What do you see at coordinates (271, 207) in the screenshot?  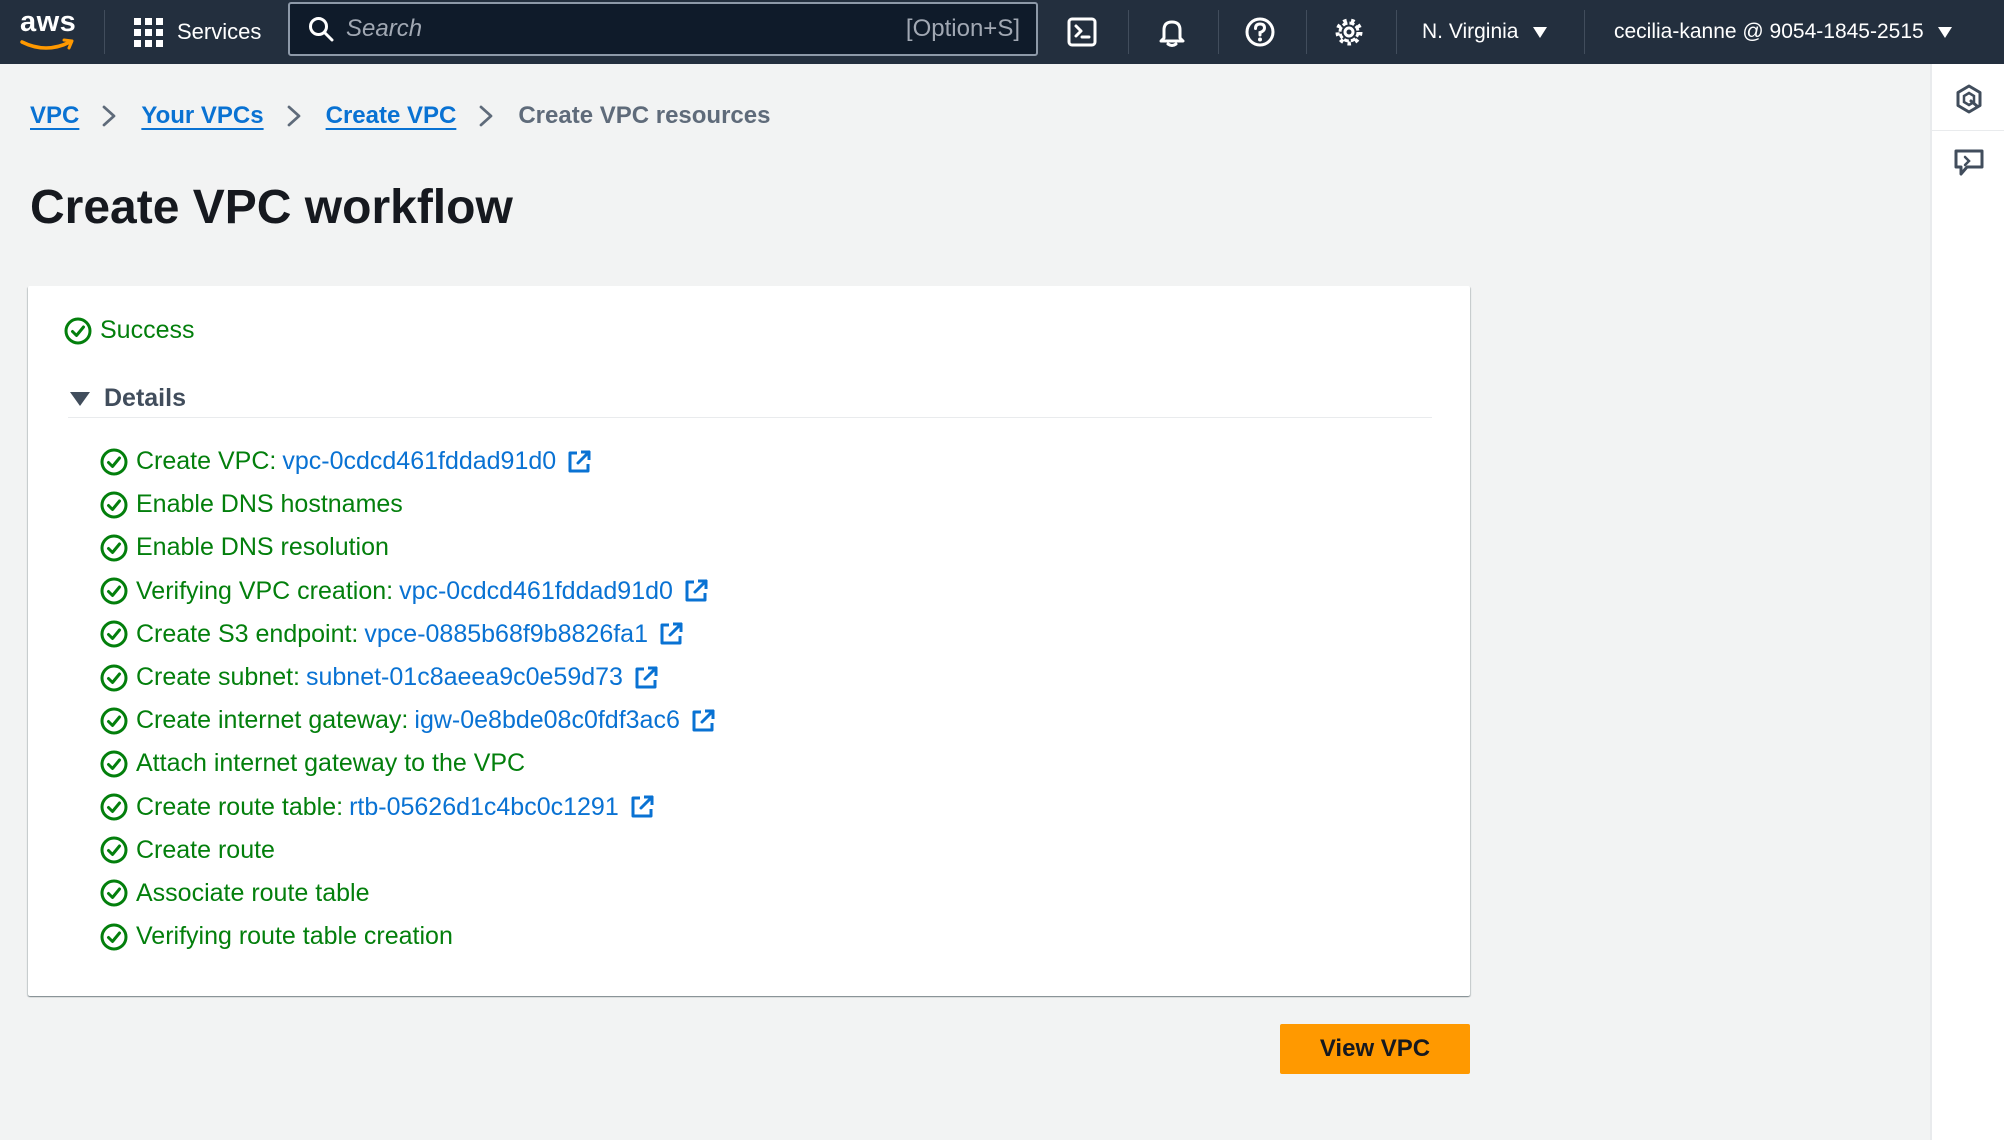 I see `page-title: Create VPC workflow` at bounding box center [271, 207].